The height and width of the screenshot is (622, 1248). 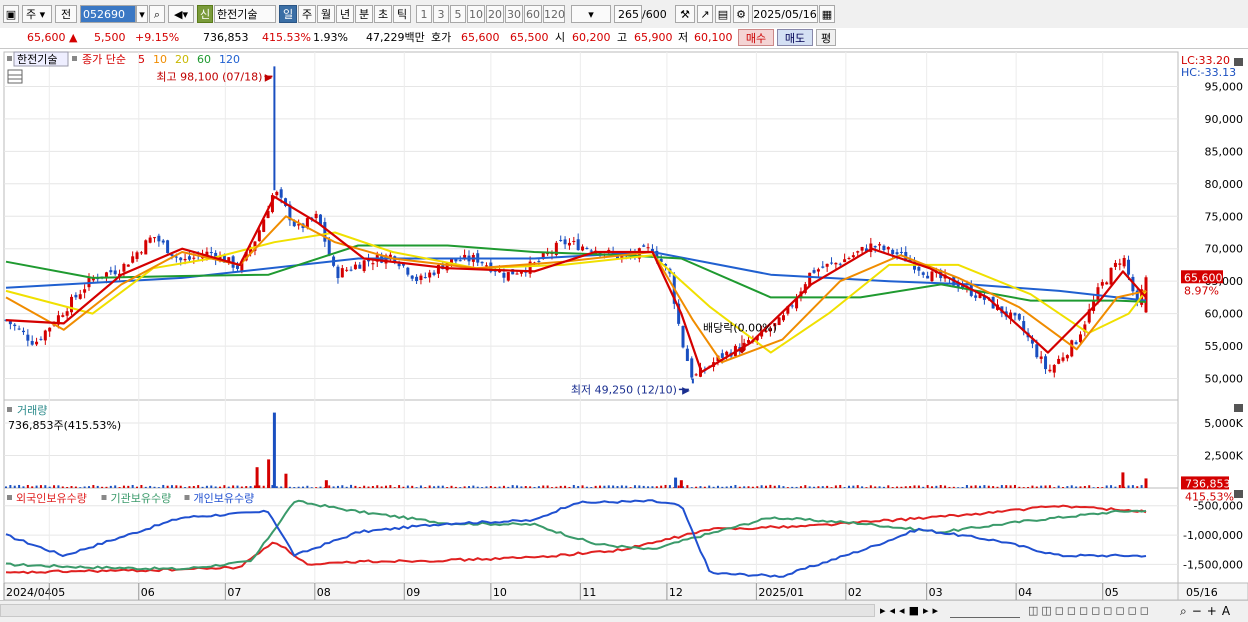 I want to click on zoom-icons: ⌕−+A, so click(x=1207, y=611).